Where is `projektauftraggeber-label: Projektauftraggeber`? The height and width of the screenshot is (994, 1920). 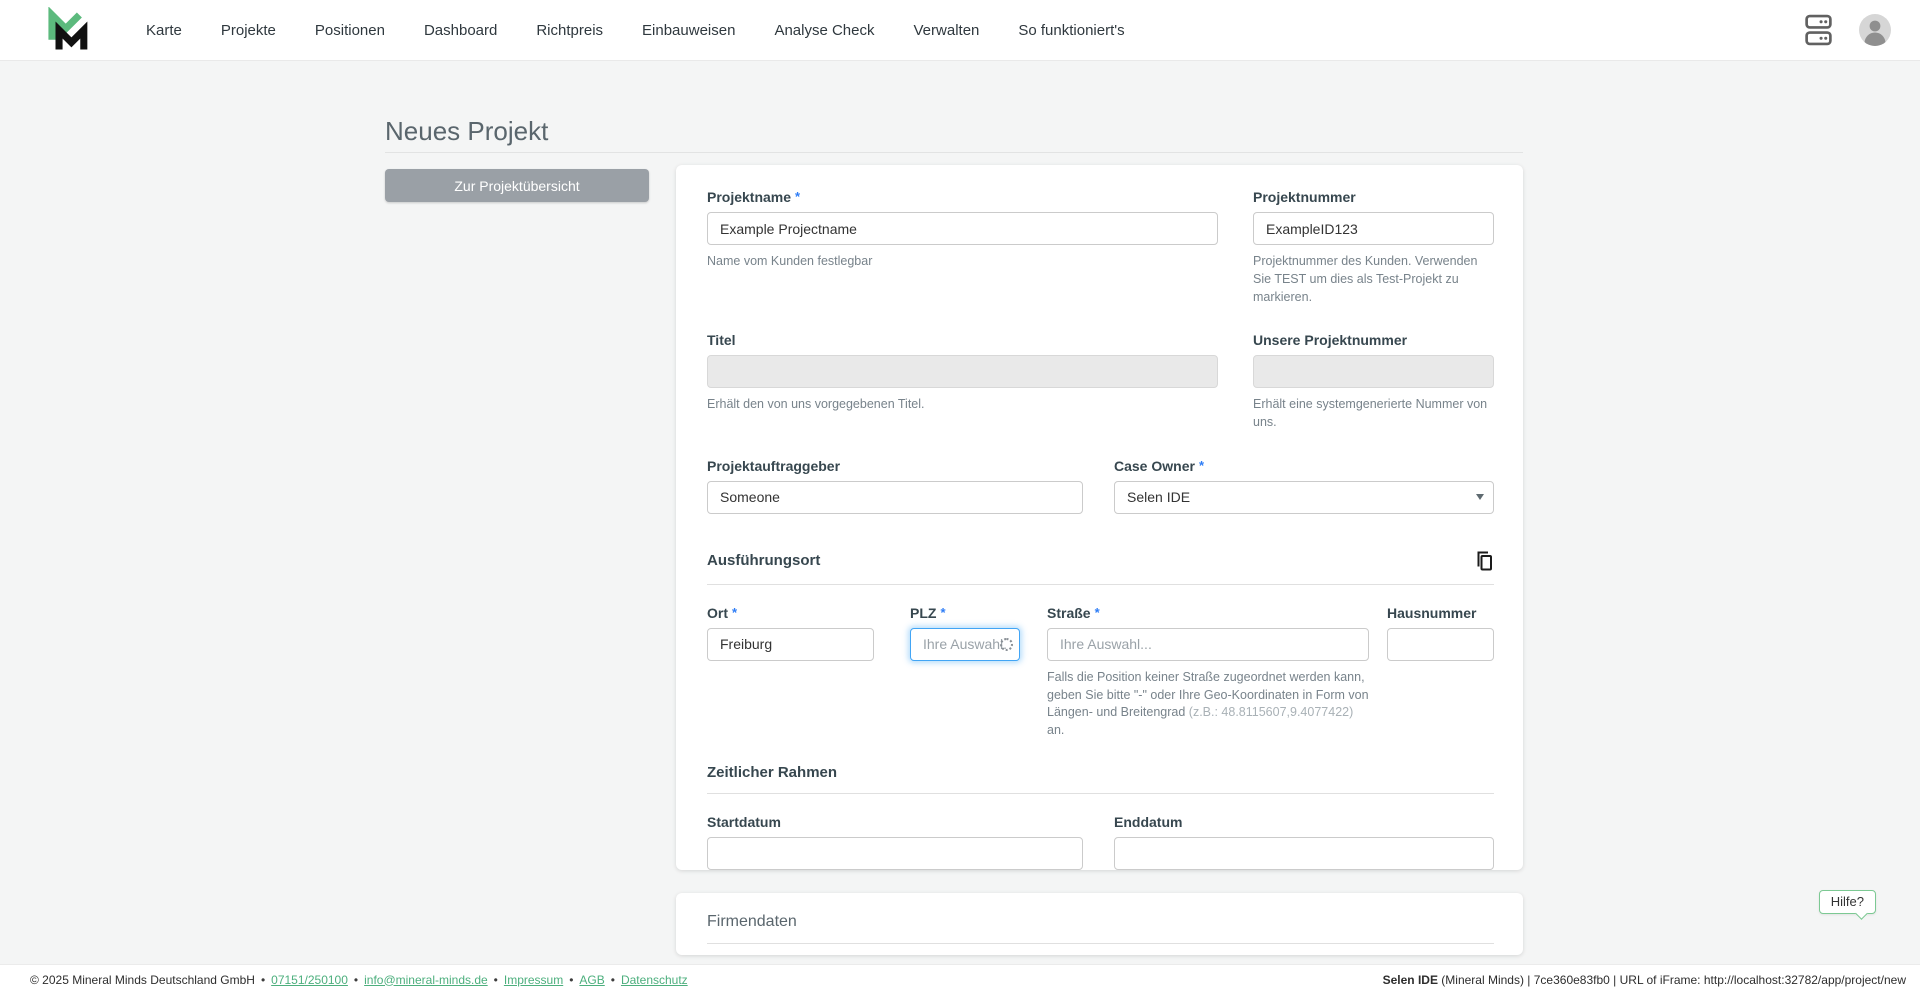 projektauftraggeber-label: Projektauftraggeber is located at coordinates (774, 465).